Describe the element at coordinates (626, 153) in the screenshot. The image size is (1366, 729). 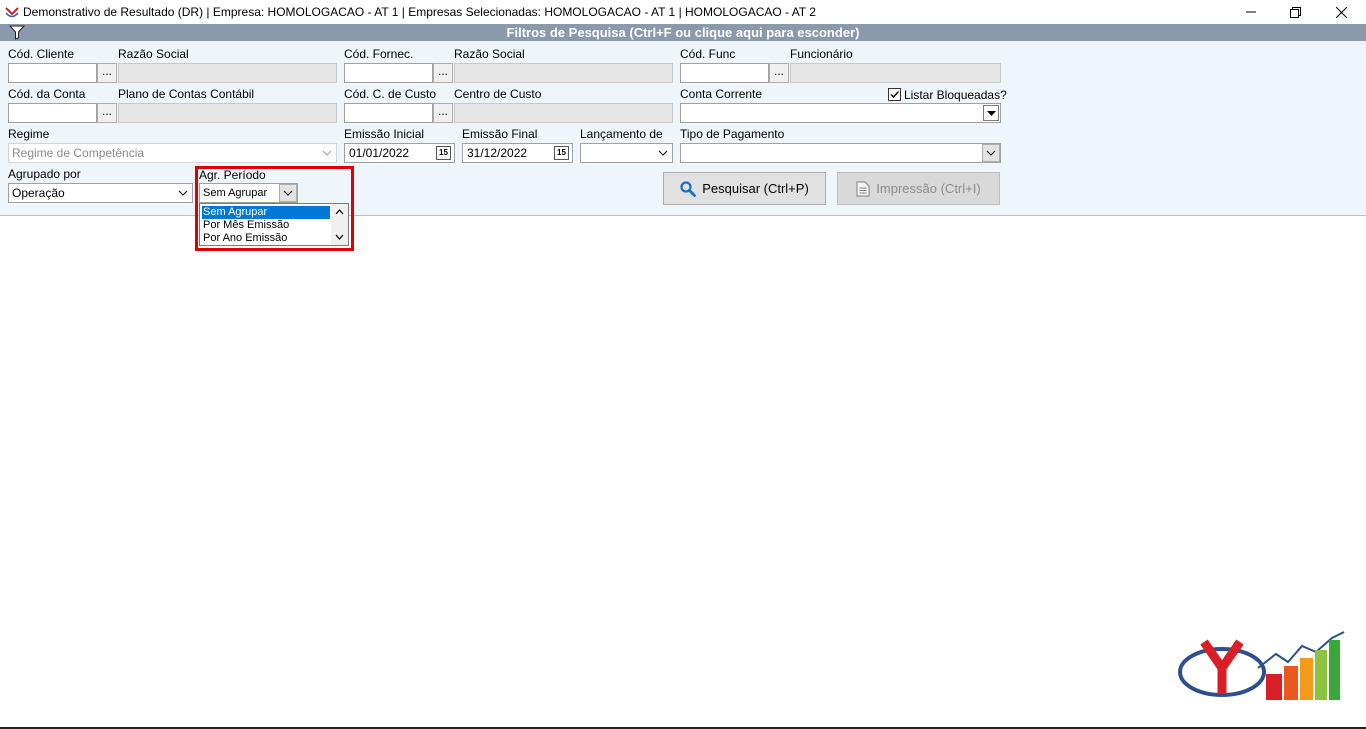
I see `lancamento-select` at that location.